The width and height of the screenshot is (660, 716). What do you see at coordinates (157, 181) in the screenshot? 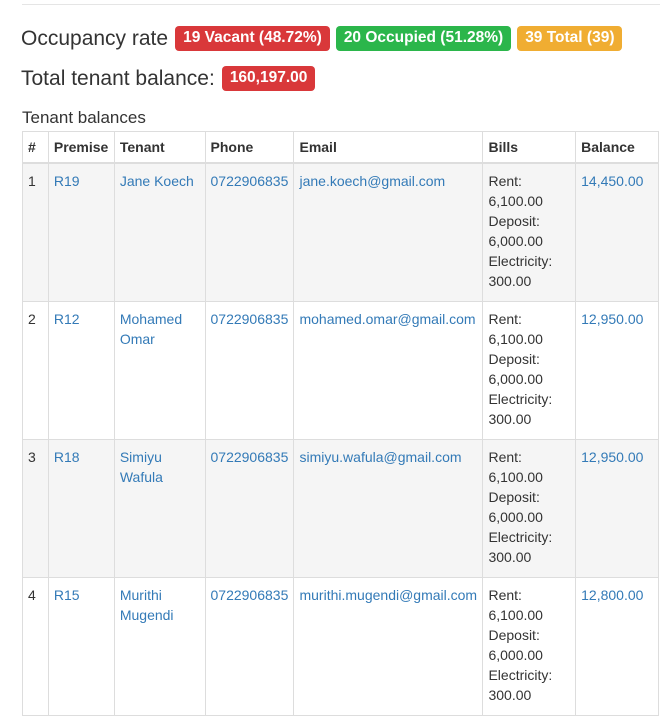
I see `tenant-link: Jane Koech` at bounding box center [157, 181].